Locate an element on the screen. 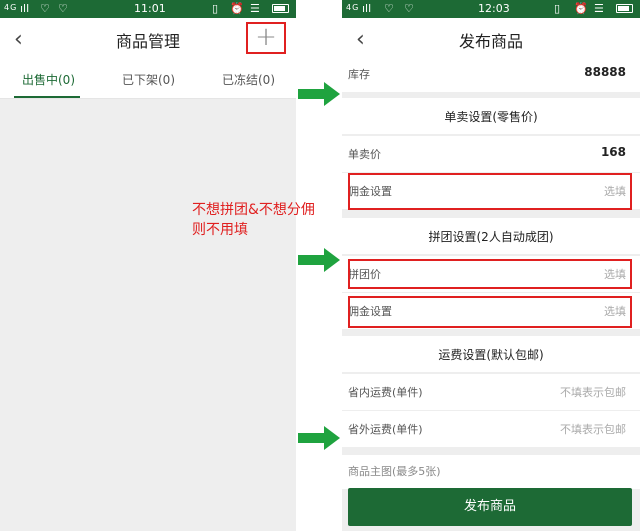  stock-row: 库存 88888 is located at coordinates (491, 74).